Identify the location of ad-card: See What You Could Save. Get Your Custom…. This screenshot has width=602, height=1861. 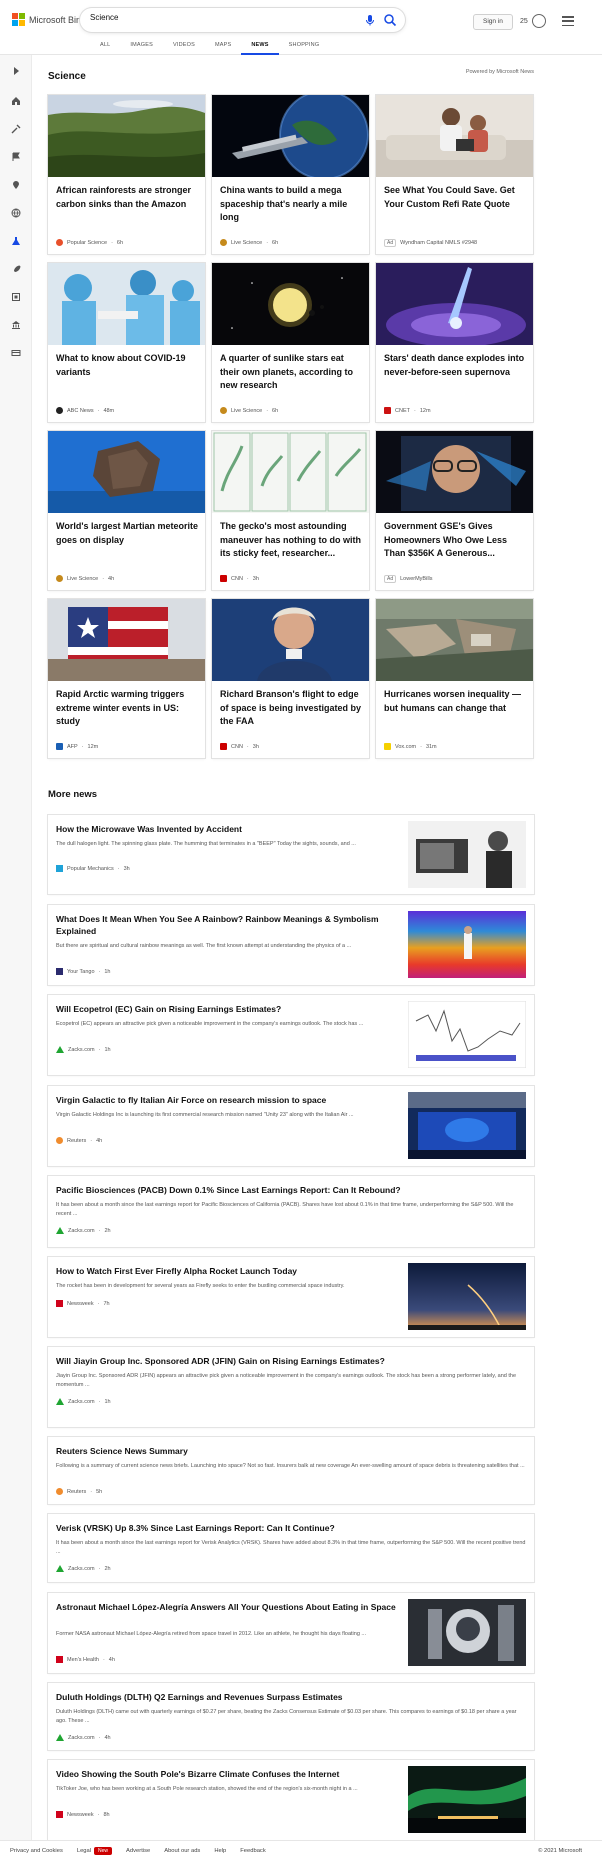
(454, 174).